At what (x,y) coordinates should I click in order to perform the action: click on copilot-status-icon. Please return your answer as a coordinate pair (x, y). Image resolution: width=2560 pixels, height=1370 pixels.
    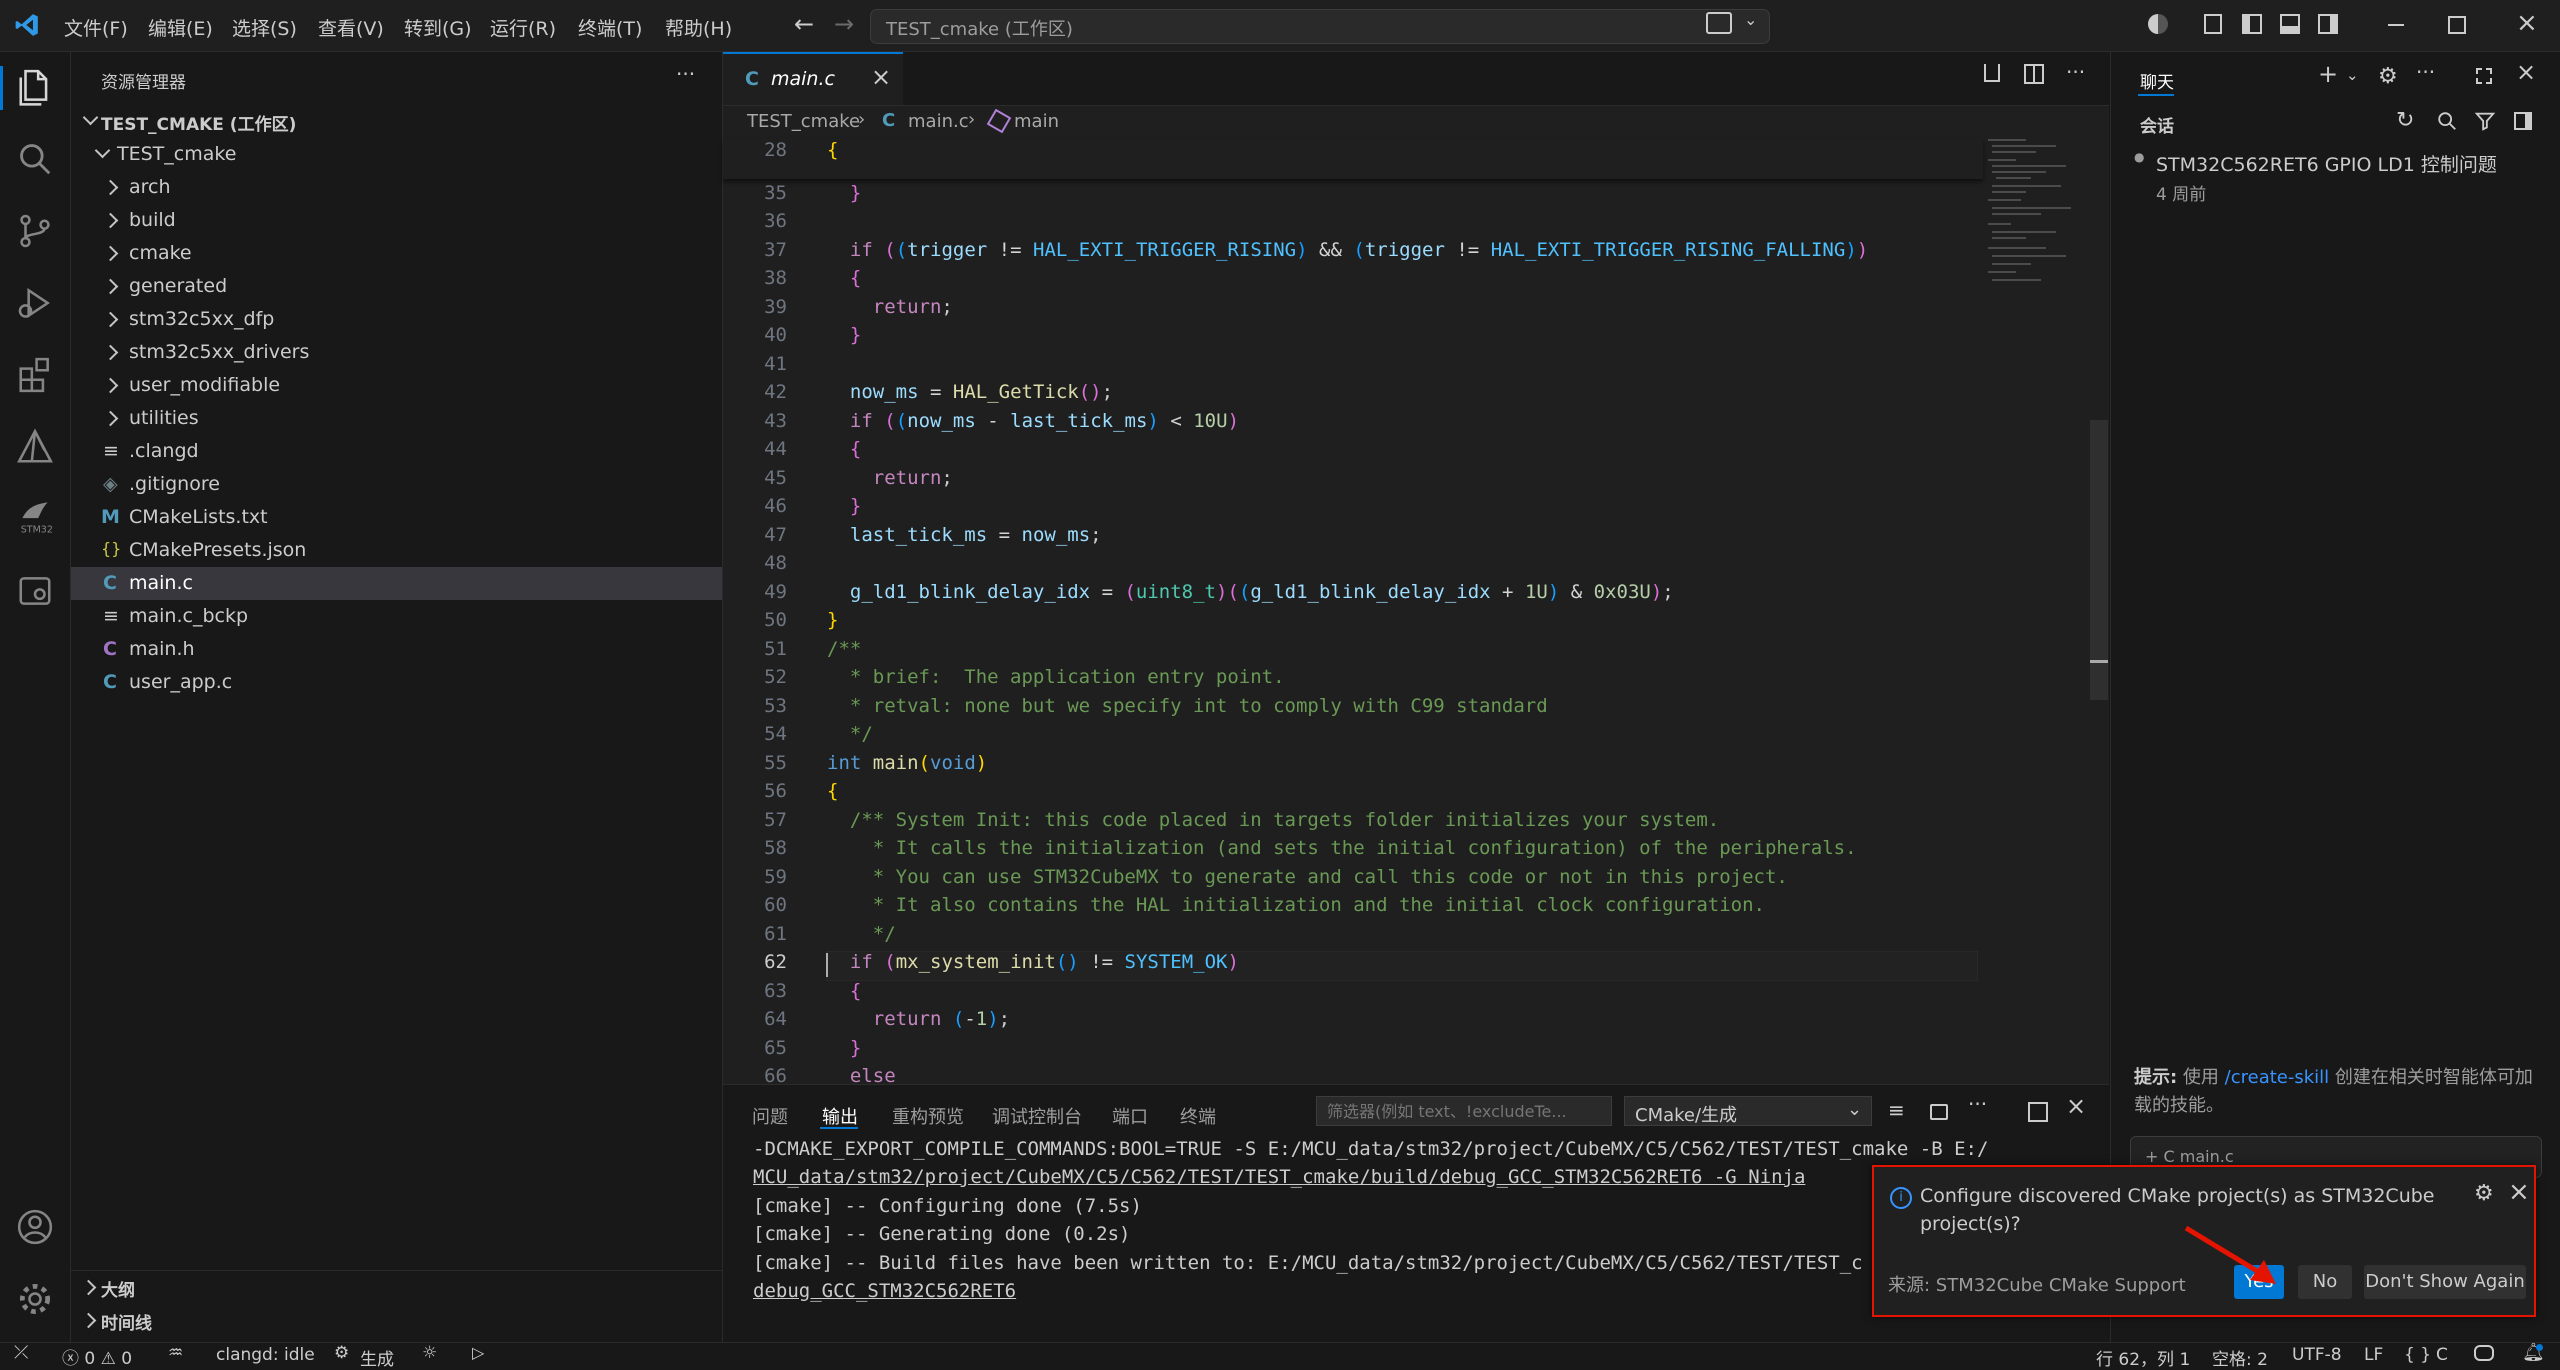
    Looking at the image, I should click on (2484, 1353).